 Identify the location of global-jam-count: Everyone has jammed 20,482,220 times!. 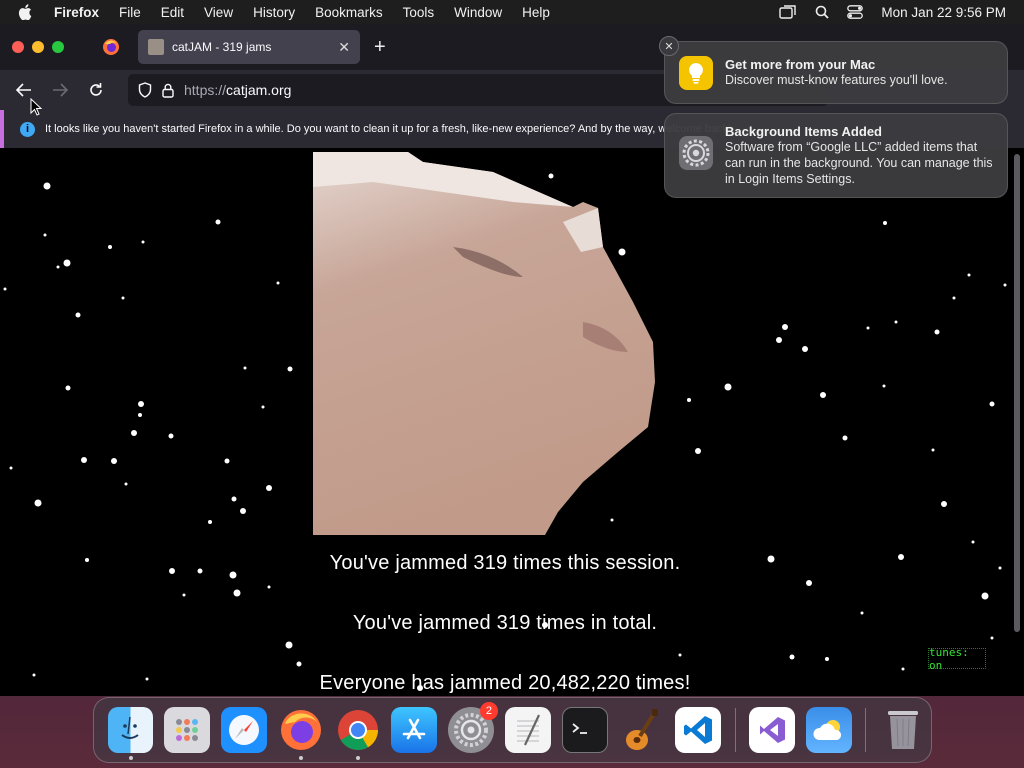
(505, 683).